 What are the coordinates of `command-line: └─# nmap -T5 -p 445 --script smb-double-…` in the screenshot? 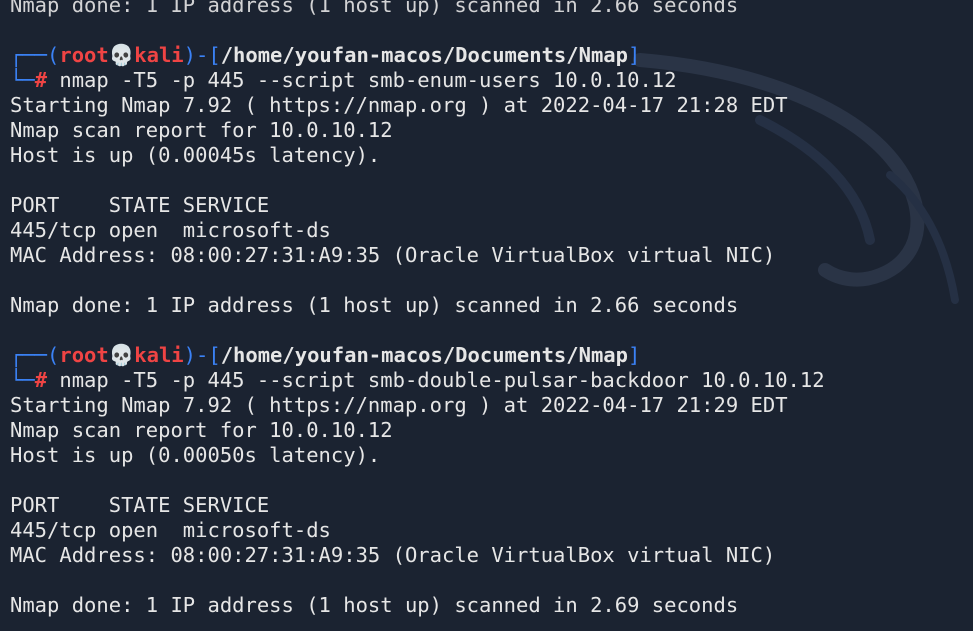 It's located at (417, 380).